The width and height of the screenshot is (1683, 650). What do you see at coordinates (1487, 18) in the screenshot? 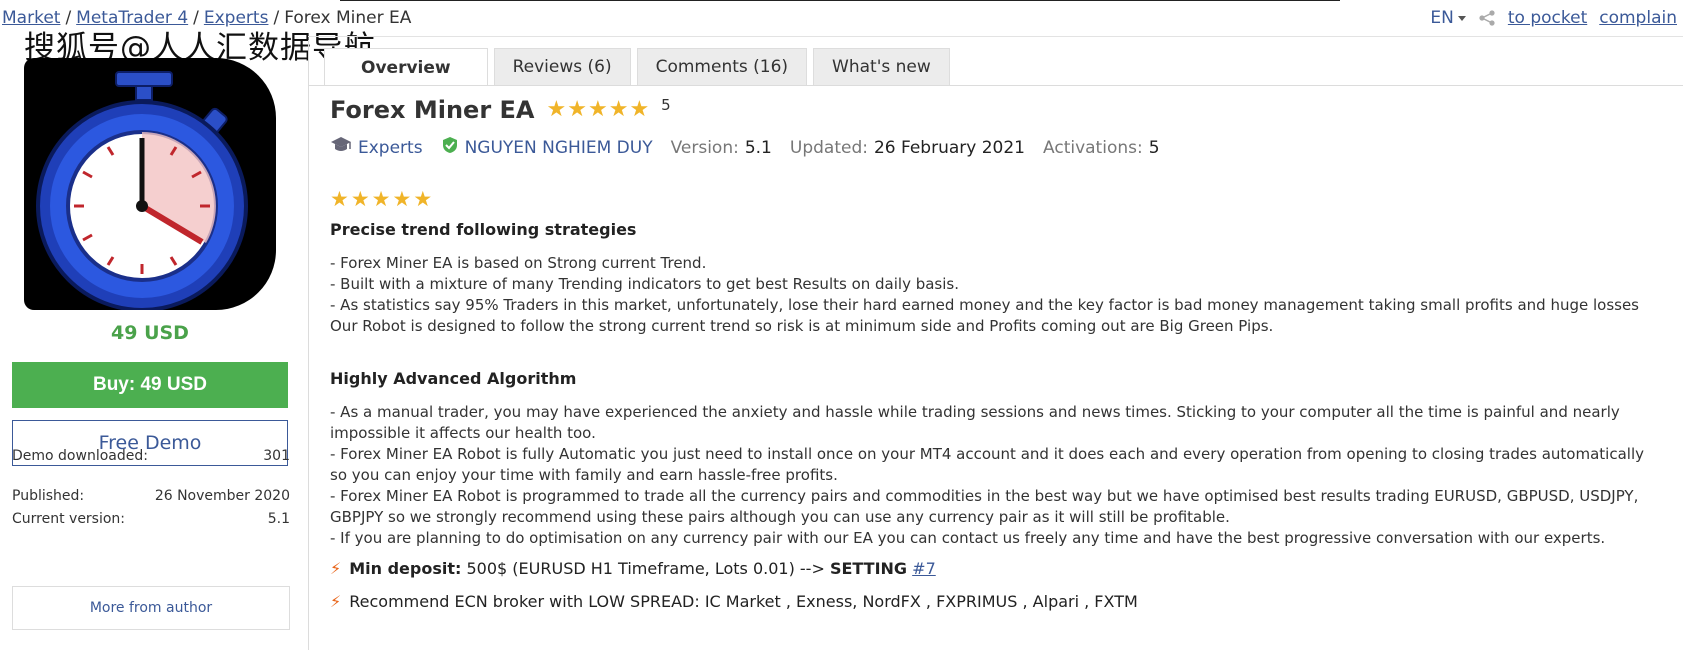
I see `share-icon` at bounding box center [1487, 18].